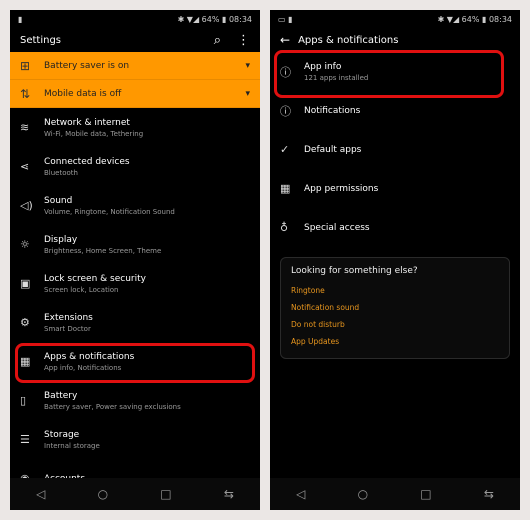  Describe the element at coordinates (72, 445) in the screenshot. I see `item-subtitle: Internal storage` at that location.